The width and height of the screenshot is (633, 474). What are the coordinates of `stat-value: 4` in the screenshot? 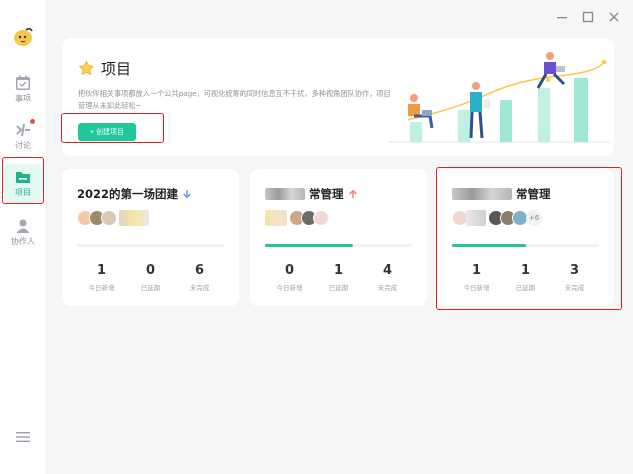 It's located at (387, 270).